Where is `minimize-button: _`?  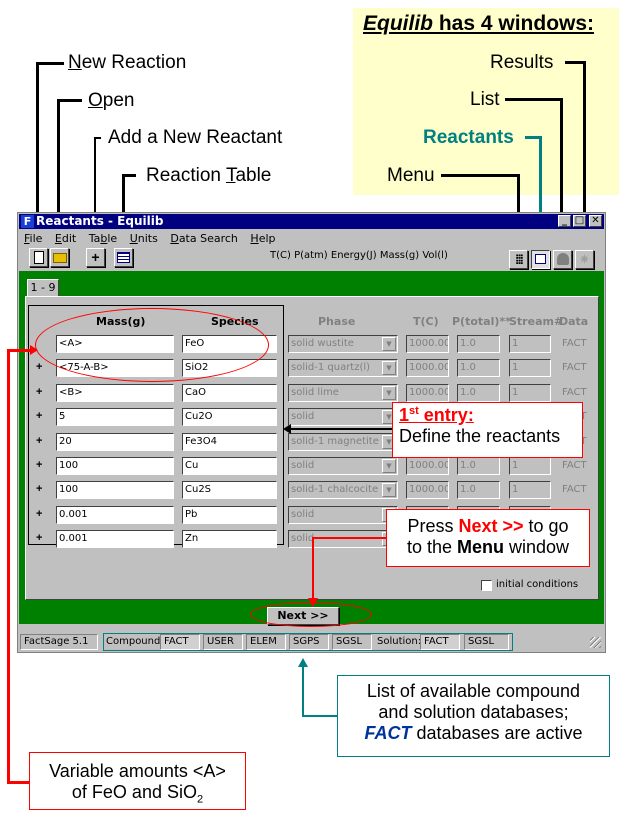
minimize-button: _ is located at coordinates (564, 221).